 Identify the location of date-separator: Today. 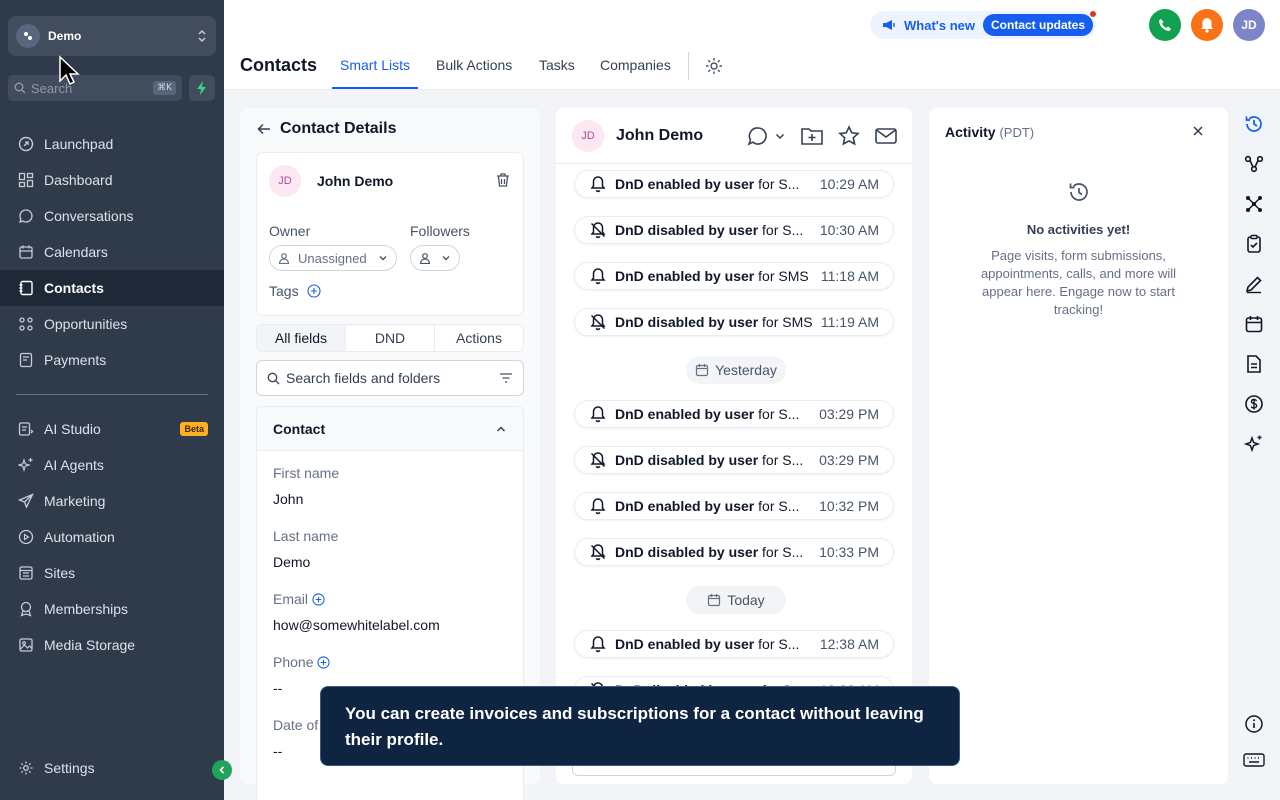
(736, 600).